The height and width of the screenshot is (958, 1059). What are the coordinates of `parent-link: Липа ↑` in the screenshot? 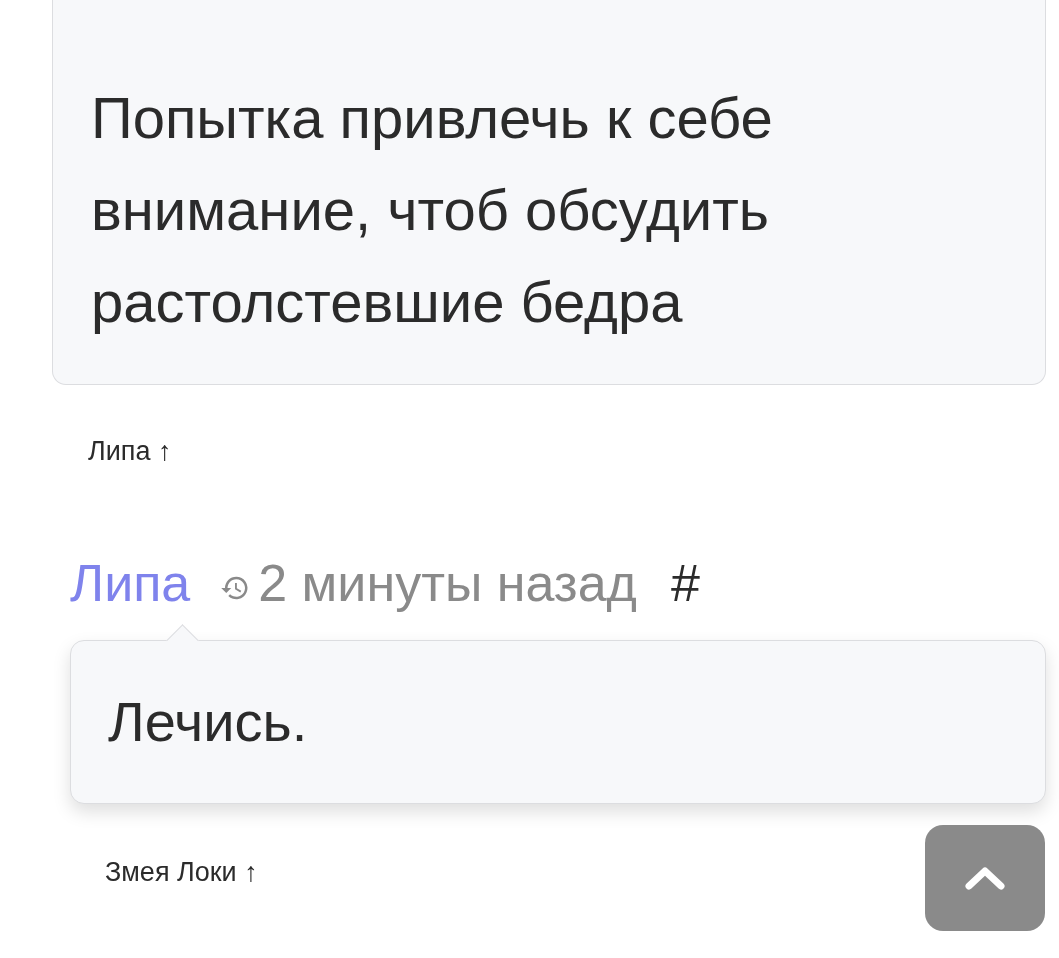 It's located at (112, 451).